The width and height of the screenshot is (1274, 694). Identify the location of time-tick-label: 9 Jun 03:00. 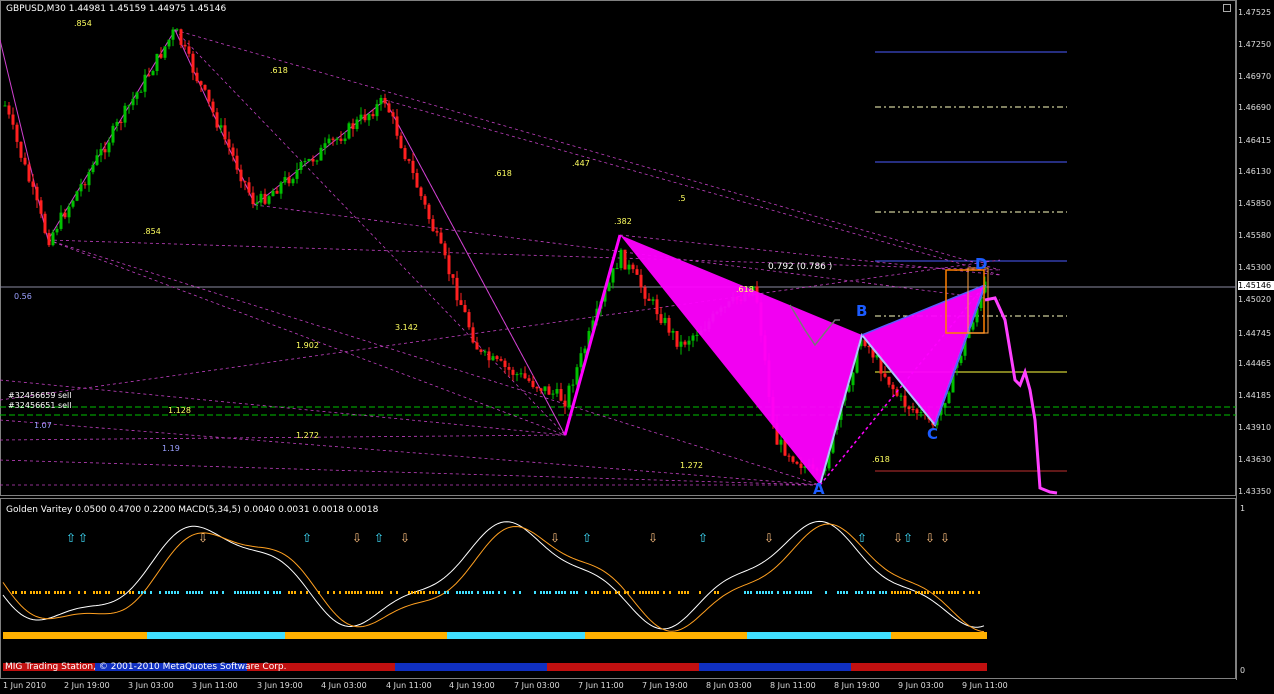
(921, 685).